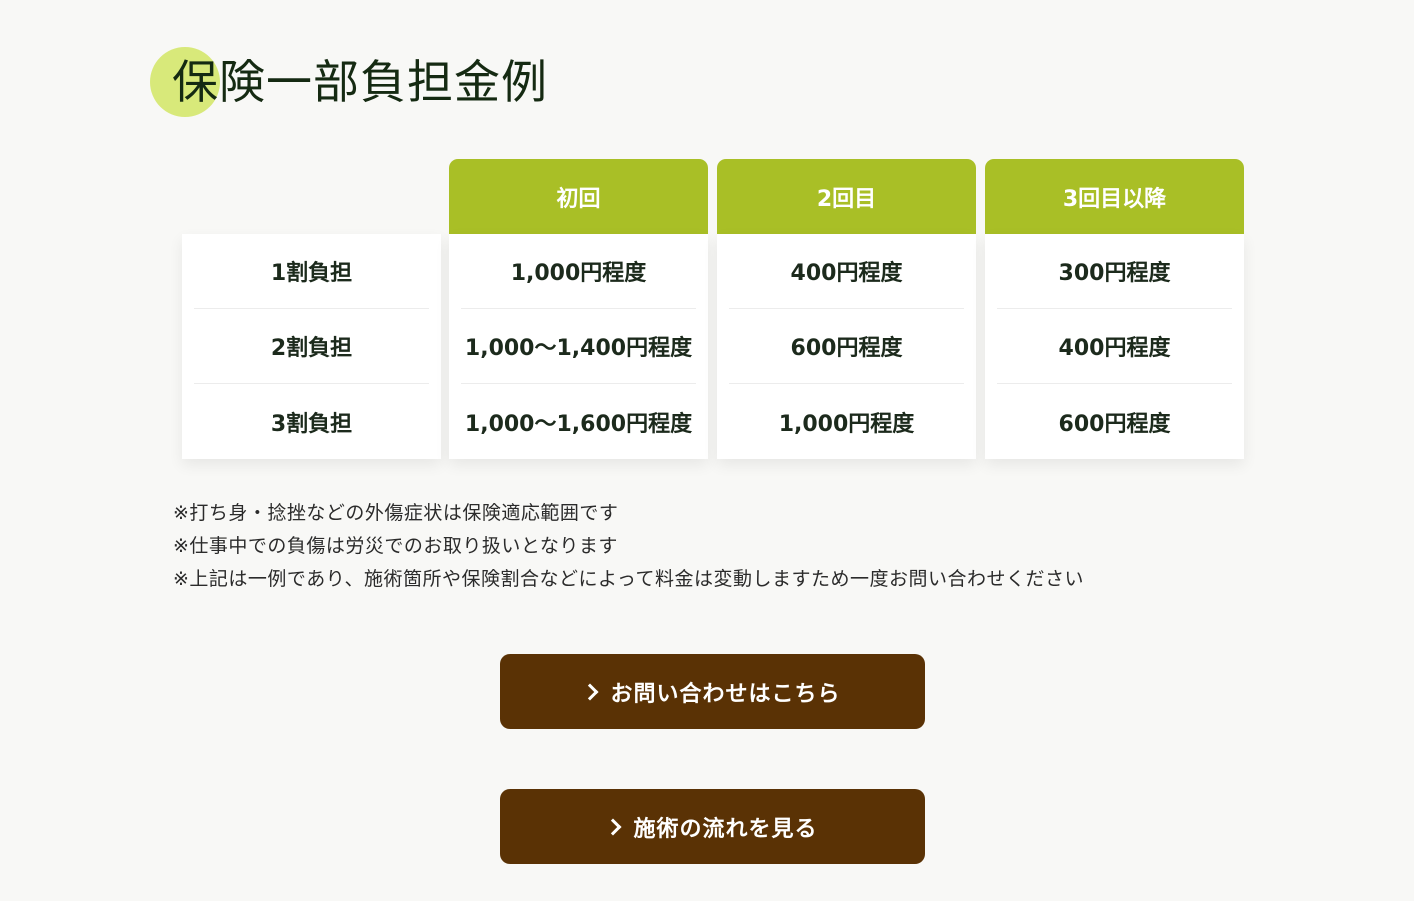  I want to click on table-column-burden: 1割負担 2割負担 3割負担, so click(311, 309).